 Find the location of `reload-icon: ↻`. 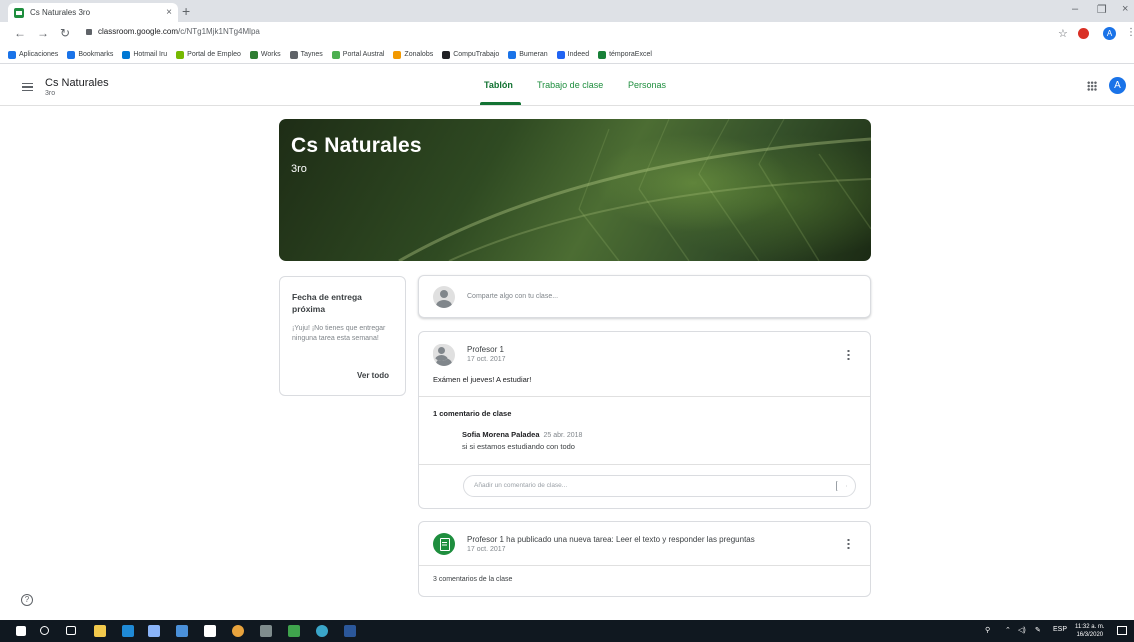

reload-icon: ↻ is located at coordinates (65, 33).